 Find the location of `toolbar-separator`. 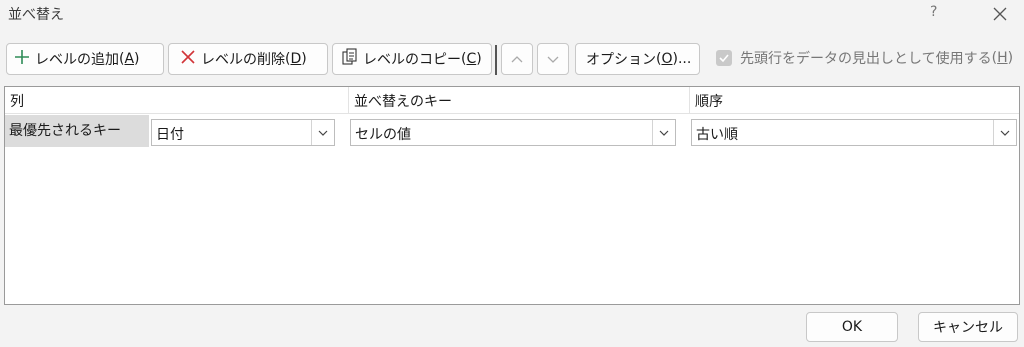

toolbar-separator is located at coordinates (496, 60).